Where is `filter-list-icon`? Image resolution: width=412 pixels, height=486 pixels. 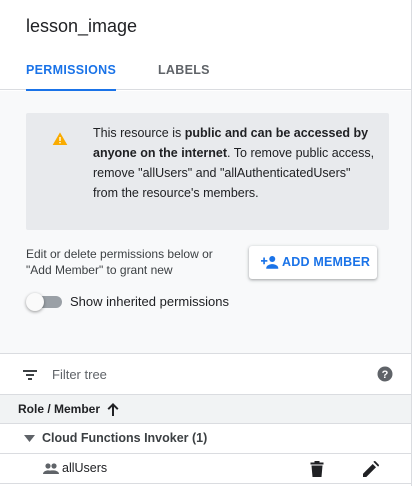 filter-list-icon is located at coordinates (30, 375).